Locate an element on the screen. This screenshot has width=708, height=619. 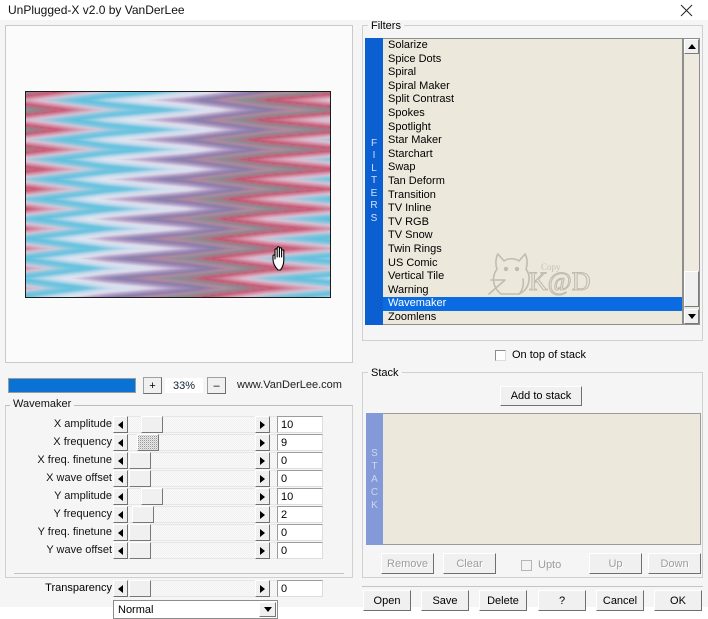
open-button: Open is located at coordinates (387, 600).